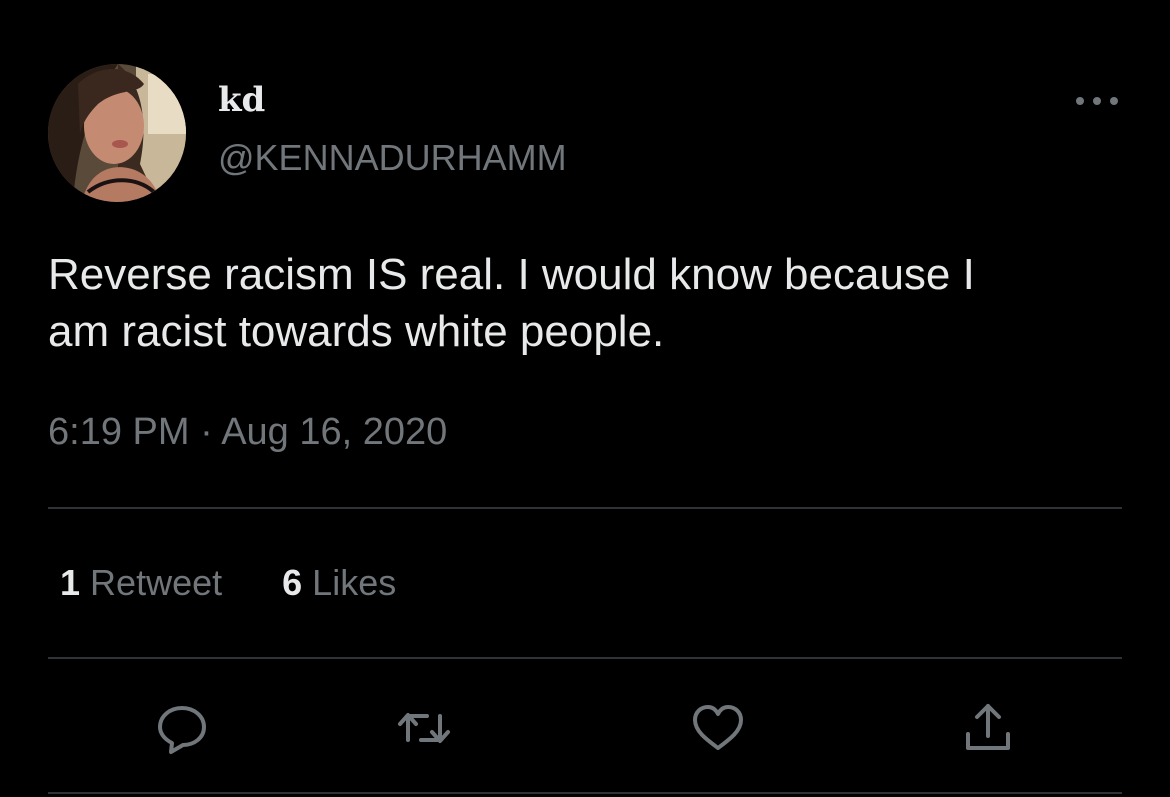 This screenshot has width=1170, height=797. Describe the element at coordinates (354, 582) in the screenshot. I see `likes-label: Likes` at that location.